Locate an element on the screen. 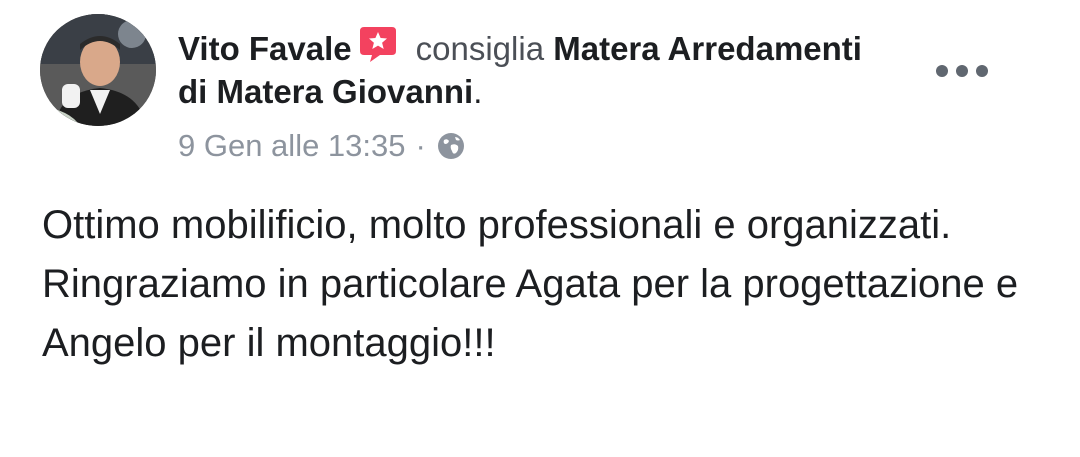  author-avatar is located at coordinates (98, 70).